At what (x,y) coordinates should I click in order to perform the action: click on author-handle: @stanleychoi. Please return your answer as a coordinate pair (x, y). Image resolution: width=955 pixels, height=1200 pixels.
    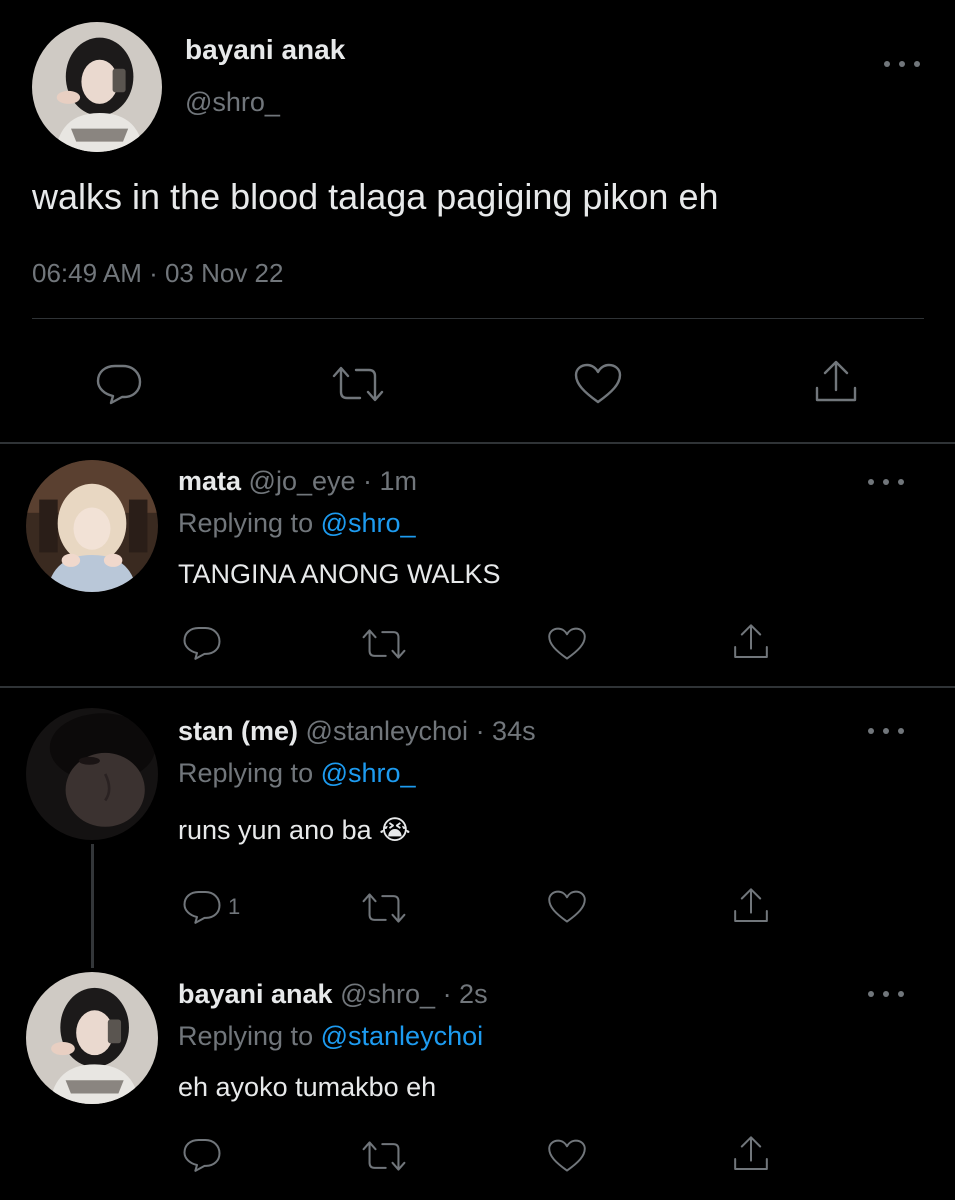
    Looking at the image, I should click on (387, 731).